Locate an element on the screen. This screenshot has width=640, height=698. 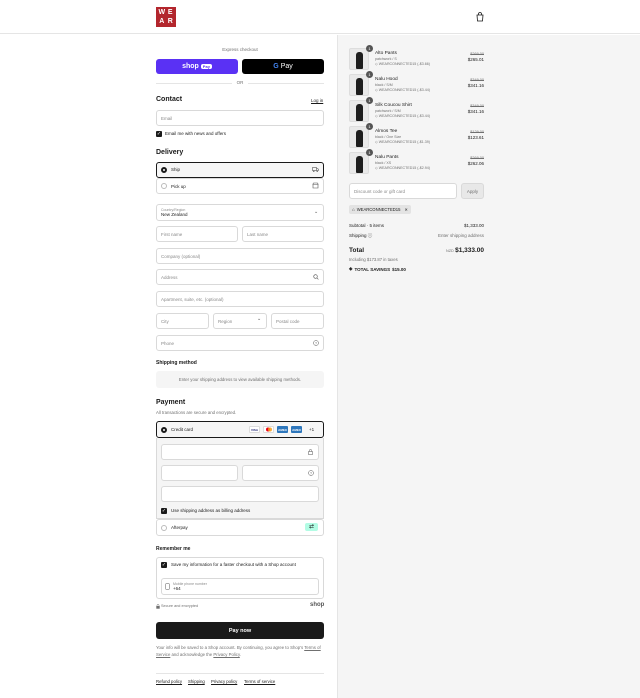
country-select: Country/Region New Zealand is located at coordinates (240, 212).